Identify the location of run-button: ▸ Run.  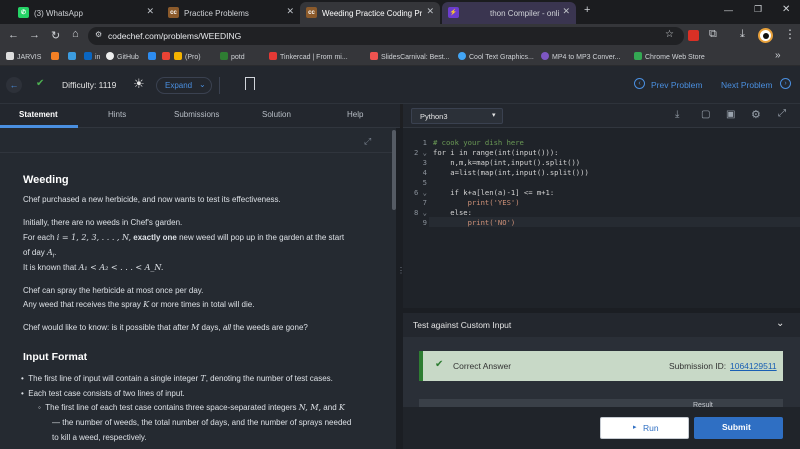
(644, 428).